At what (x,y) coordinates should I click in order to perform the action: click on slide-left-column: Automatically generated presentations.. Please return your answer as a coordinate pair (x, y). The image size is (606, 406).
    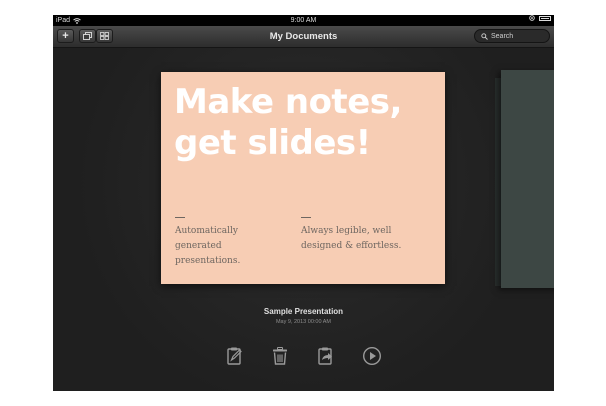
    Looking at the image, I should click on (230, 243).